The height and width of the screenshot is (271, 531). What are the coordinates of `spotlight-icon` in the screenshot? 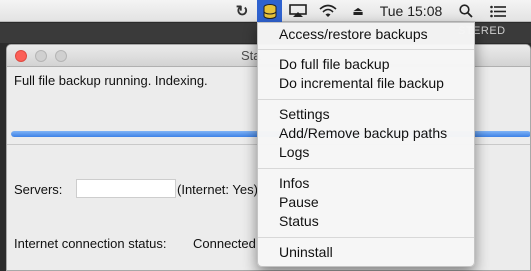 It's located at (466, 11).